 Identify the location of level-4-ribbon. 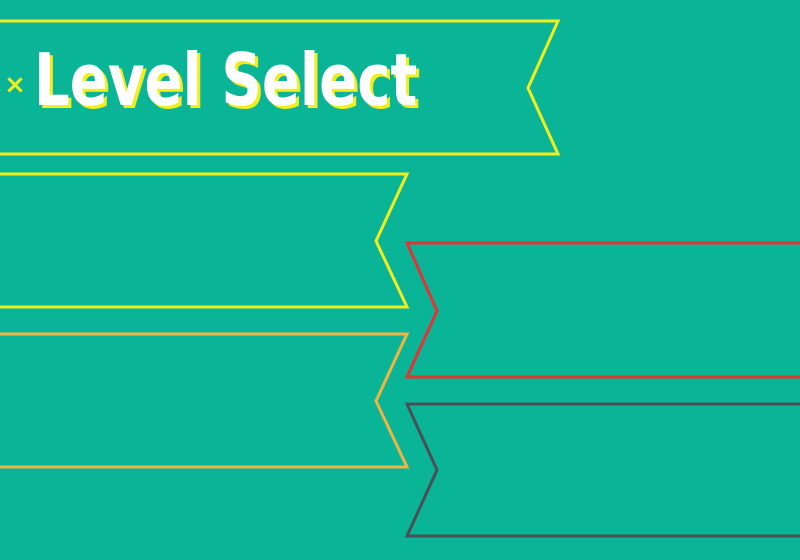
(602, 470).